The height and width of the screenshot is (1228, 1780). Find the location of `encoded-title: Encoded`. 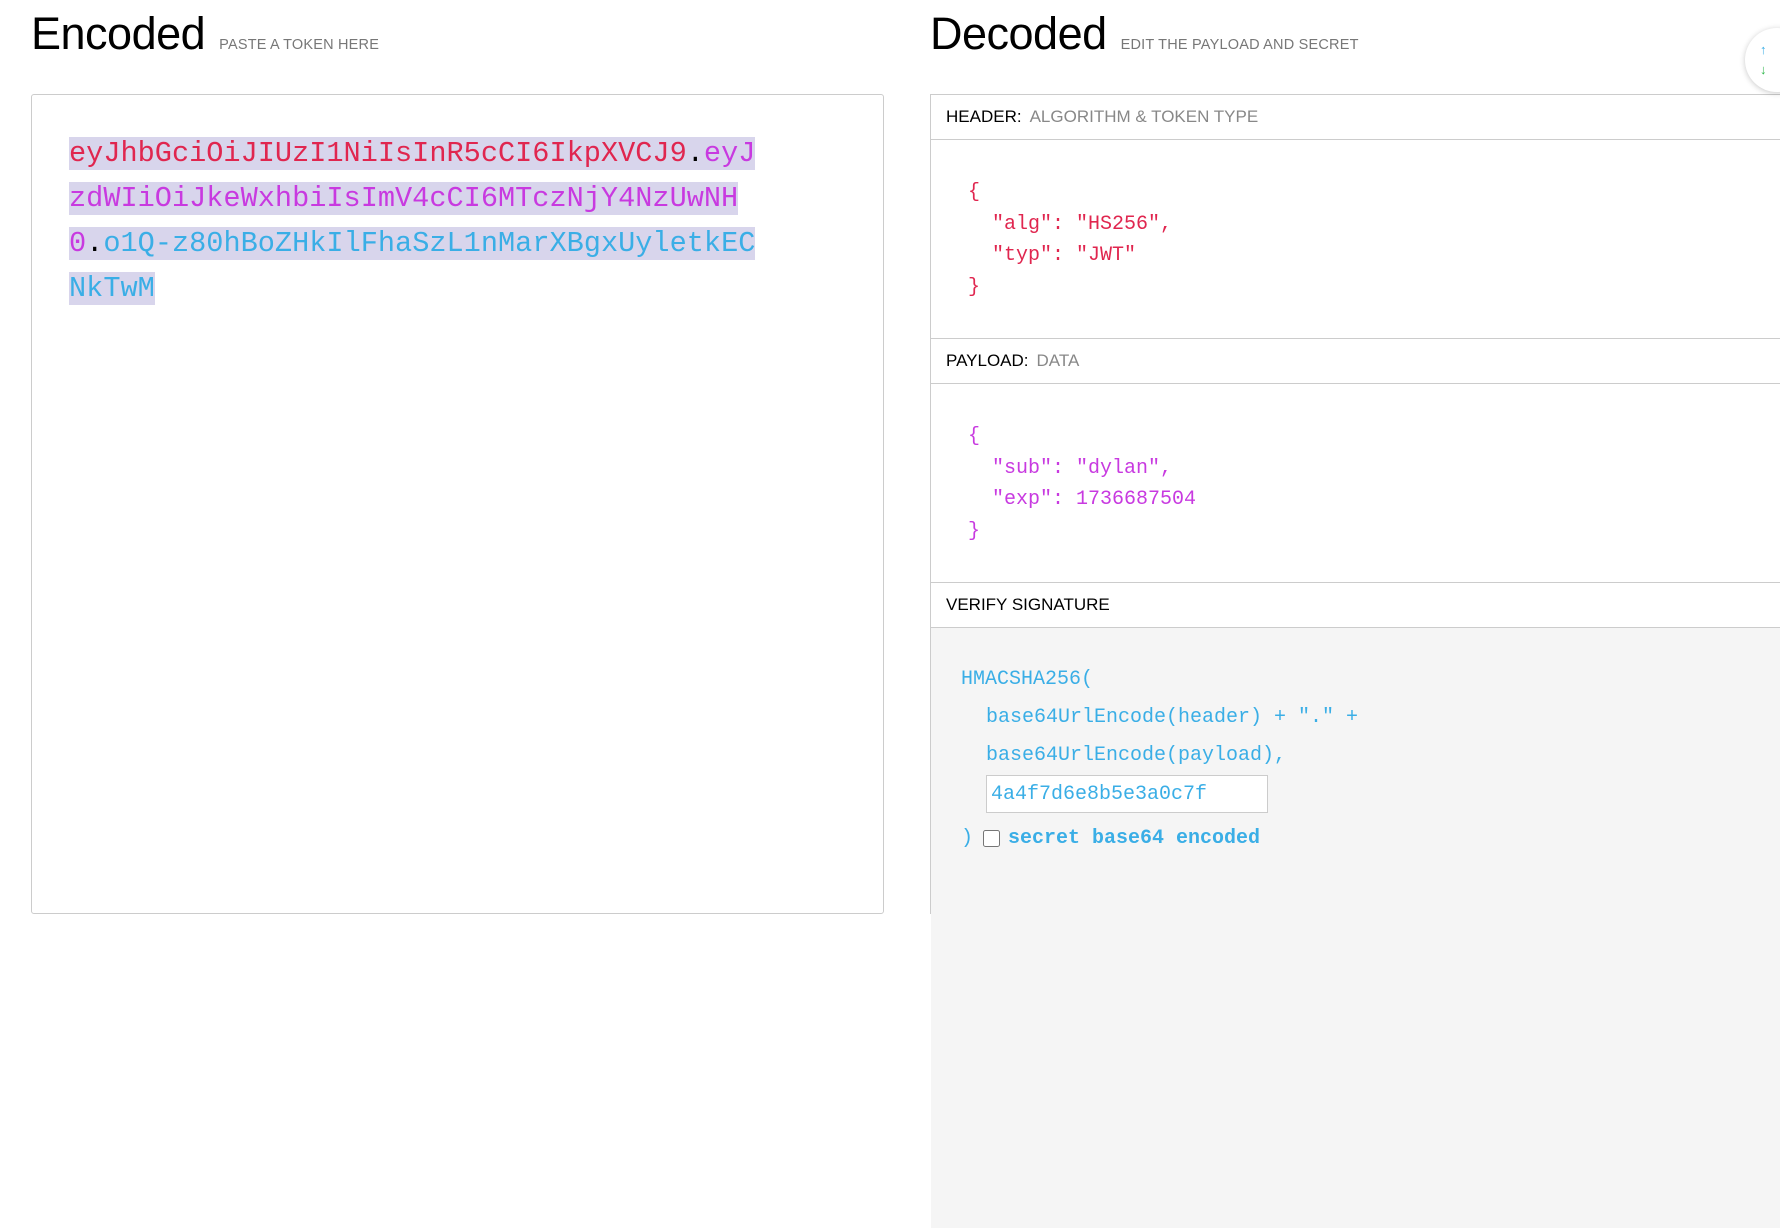

encoded-title: Encoded is located at coordinates (118, 33).